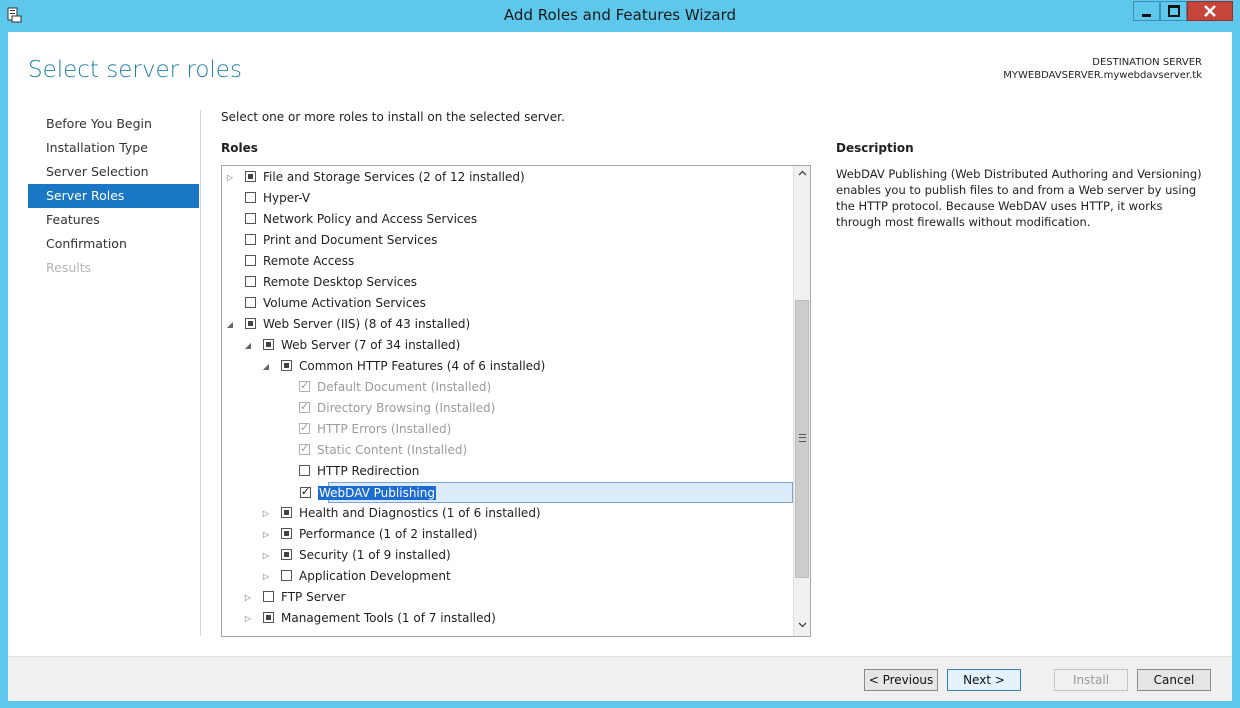 The image size is (1240, 708). Describe the element at coordinates (507, 597) in the screenshot. I see `tree-row: ▷ FTP Server` at that location.